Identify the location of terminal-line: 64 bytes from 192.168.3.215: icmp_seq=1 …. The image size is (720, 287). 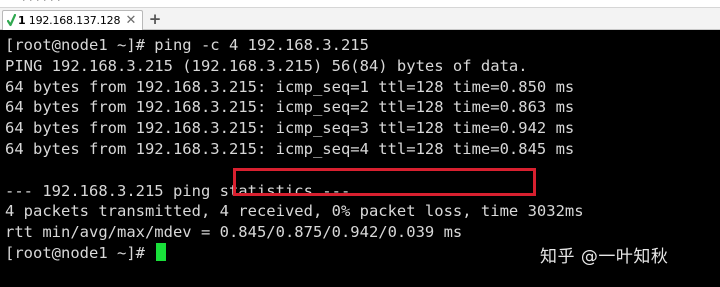
(290, 86).